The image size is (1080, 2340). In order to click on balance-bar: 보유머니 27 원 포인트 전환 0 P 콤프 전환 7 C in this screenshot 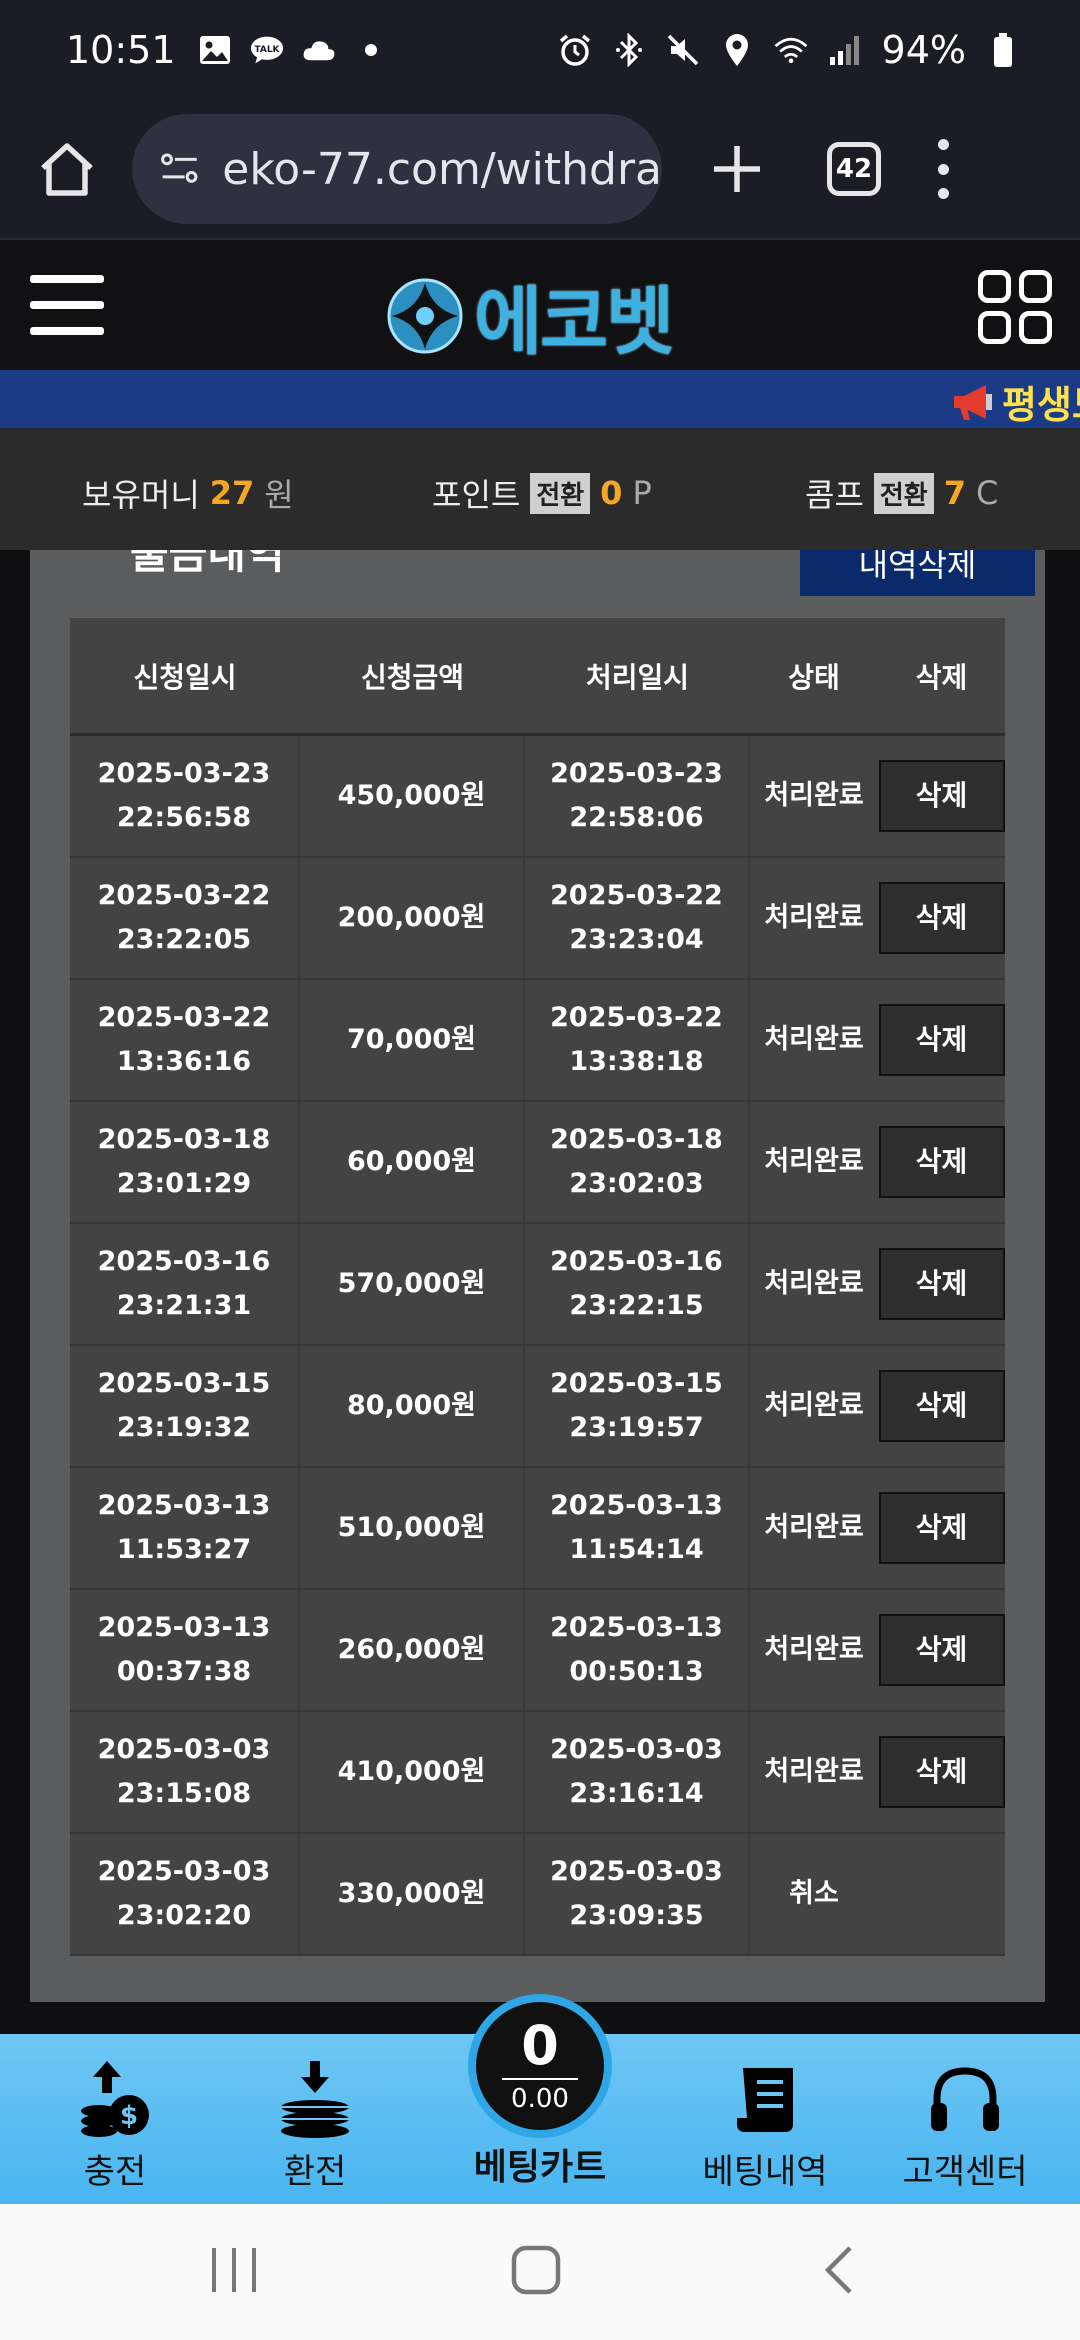, I will do `click(540, 489)`.